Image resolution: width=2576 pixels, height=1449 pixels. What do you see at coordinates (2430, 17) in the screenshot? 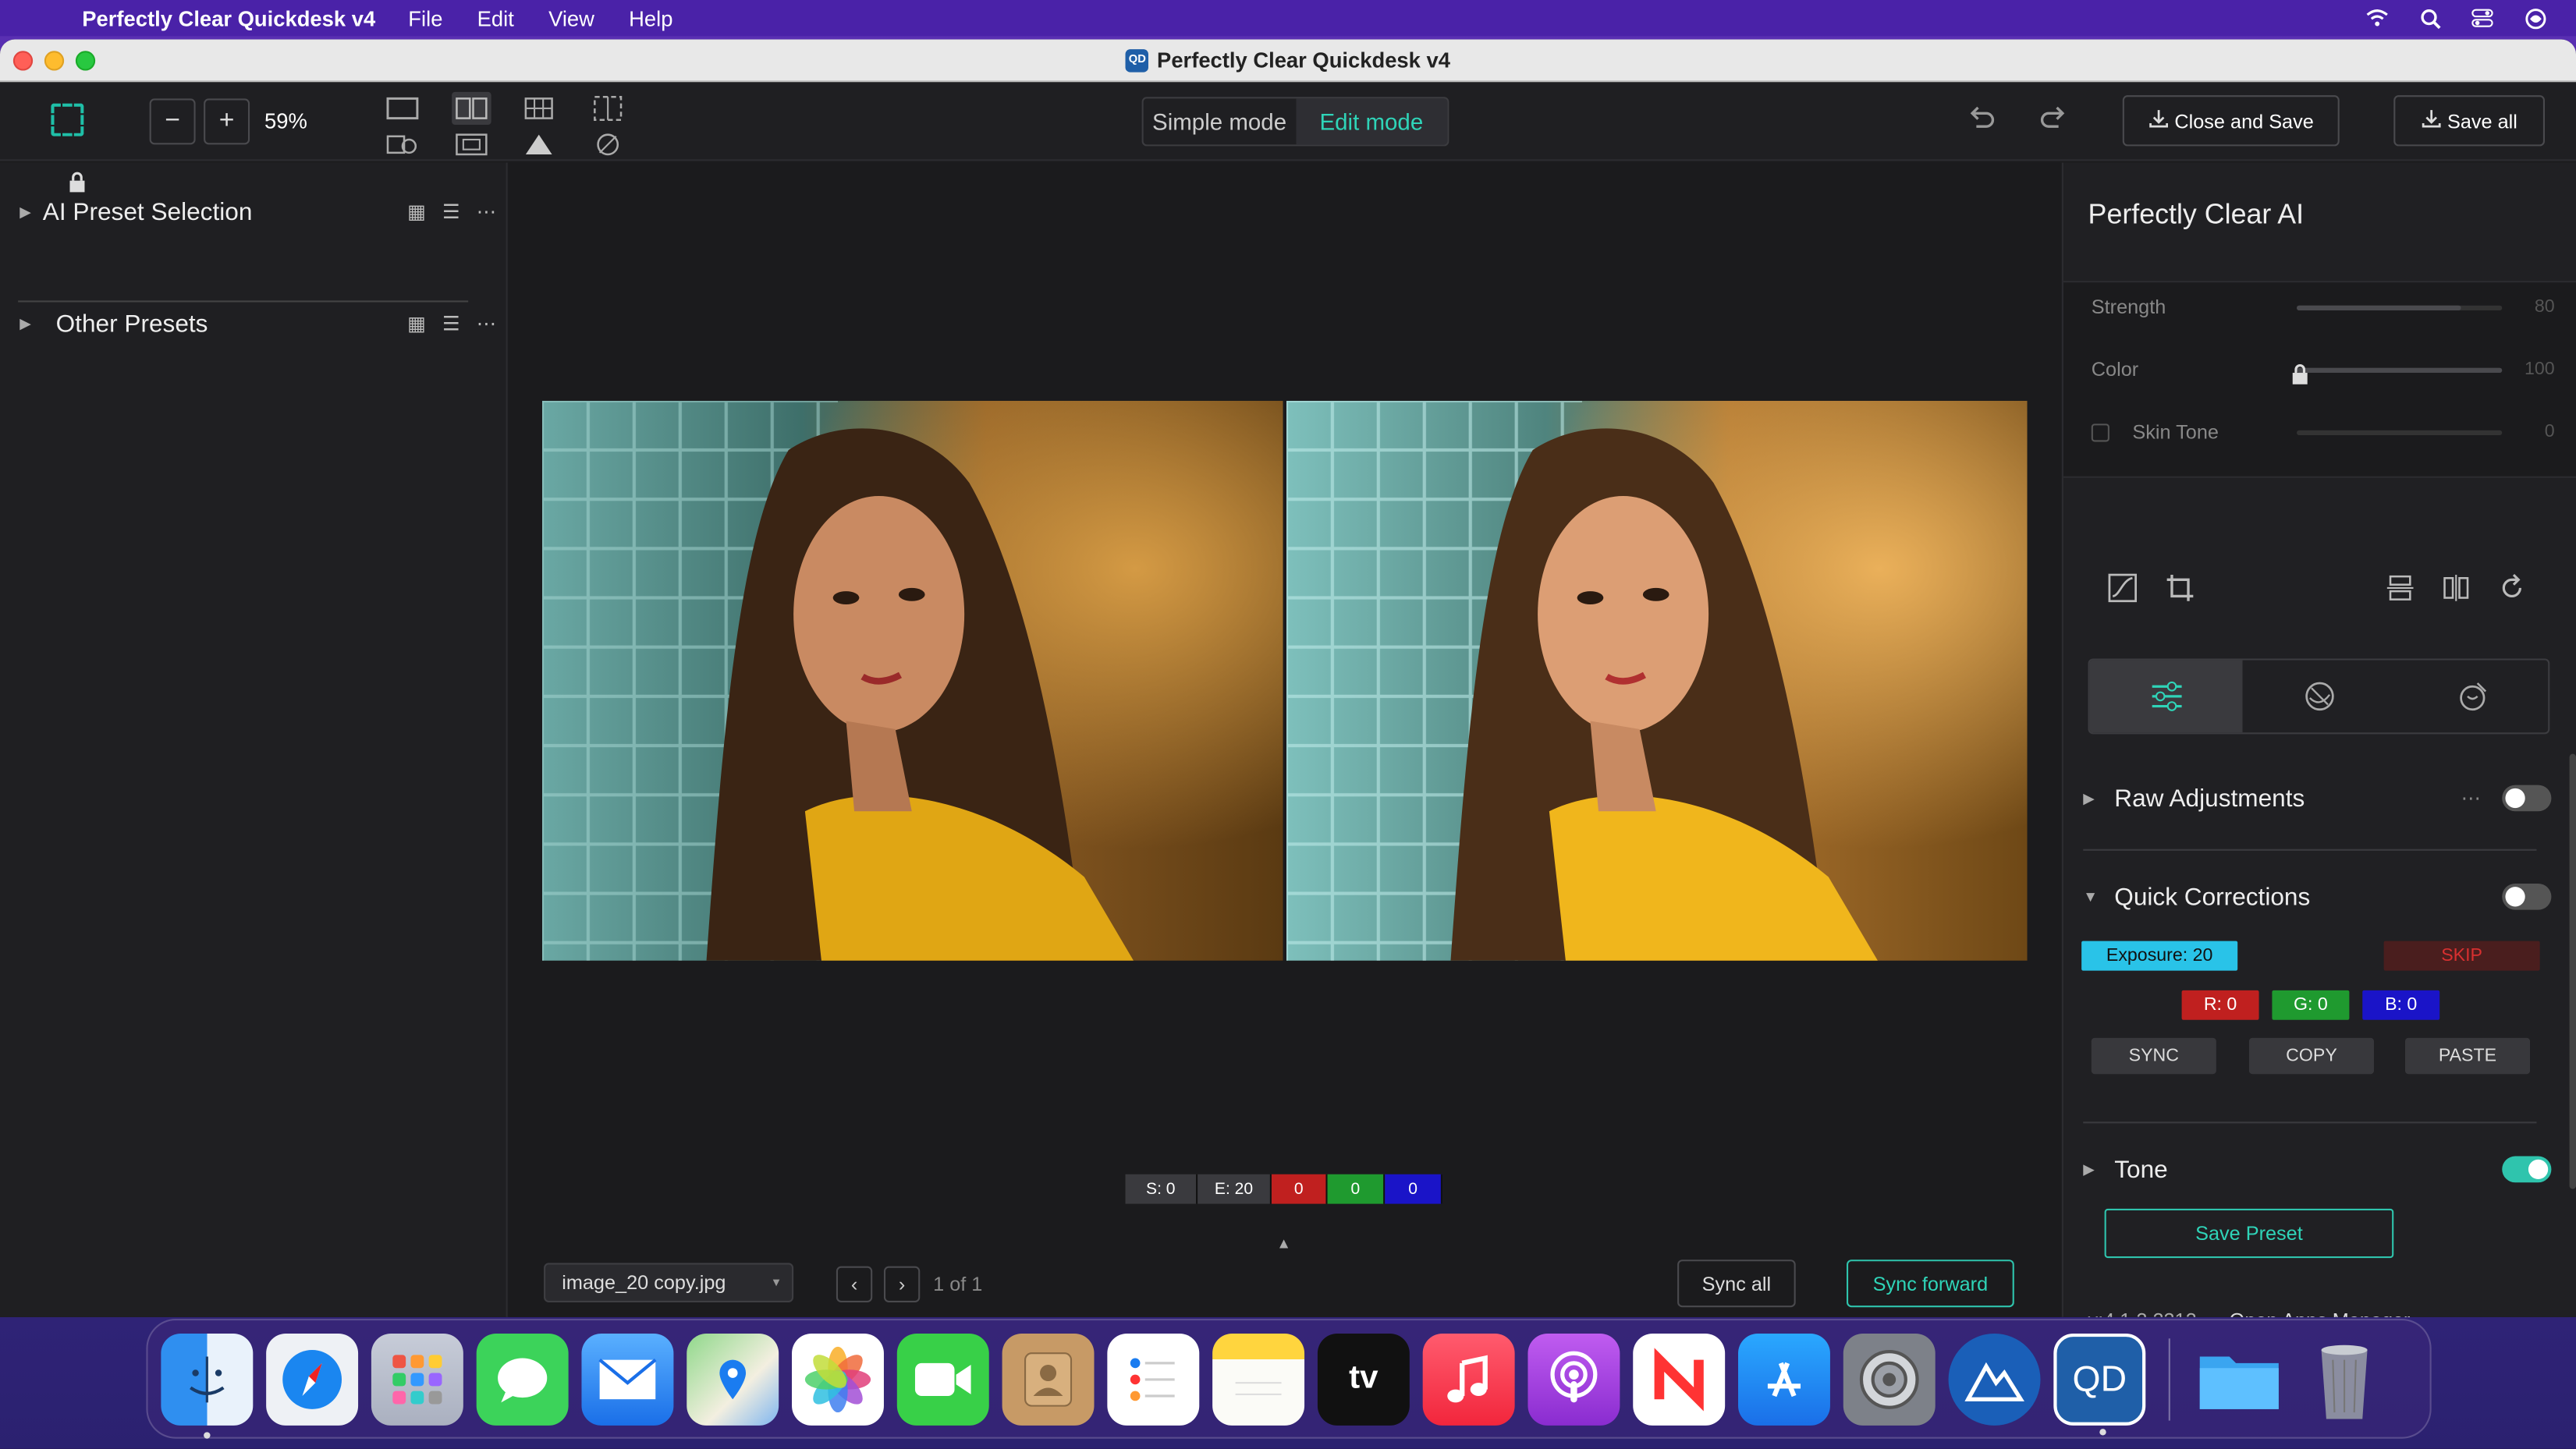
I see `search-icon` at bounding box center [2430, 17].